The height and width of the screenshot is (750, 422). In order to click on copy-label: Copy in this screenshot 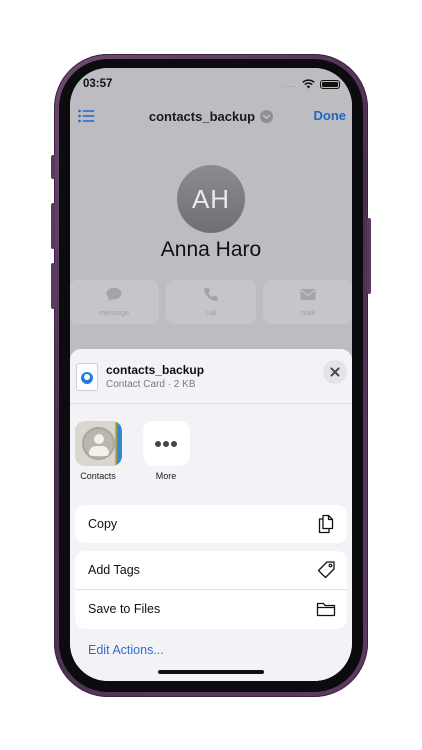, I will do `click(103, 524)`.